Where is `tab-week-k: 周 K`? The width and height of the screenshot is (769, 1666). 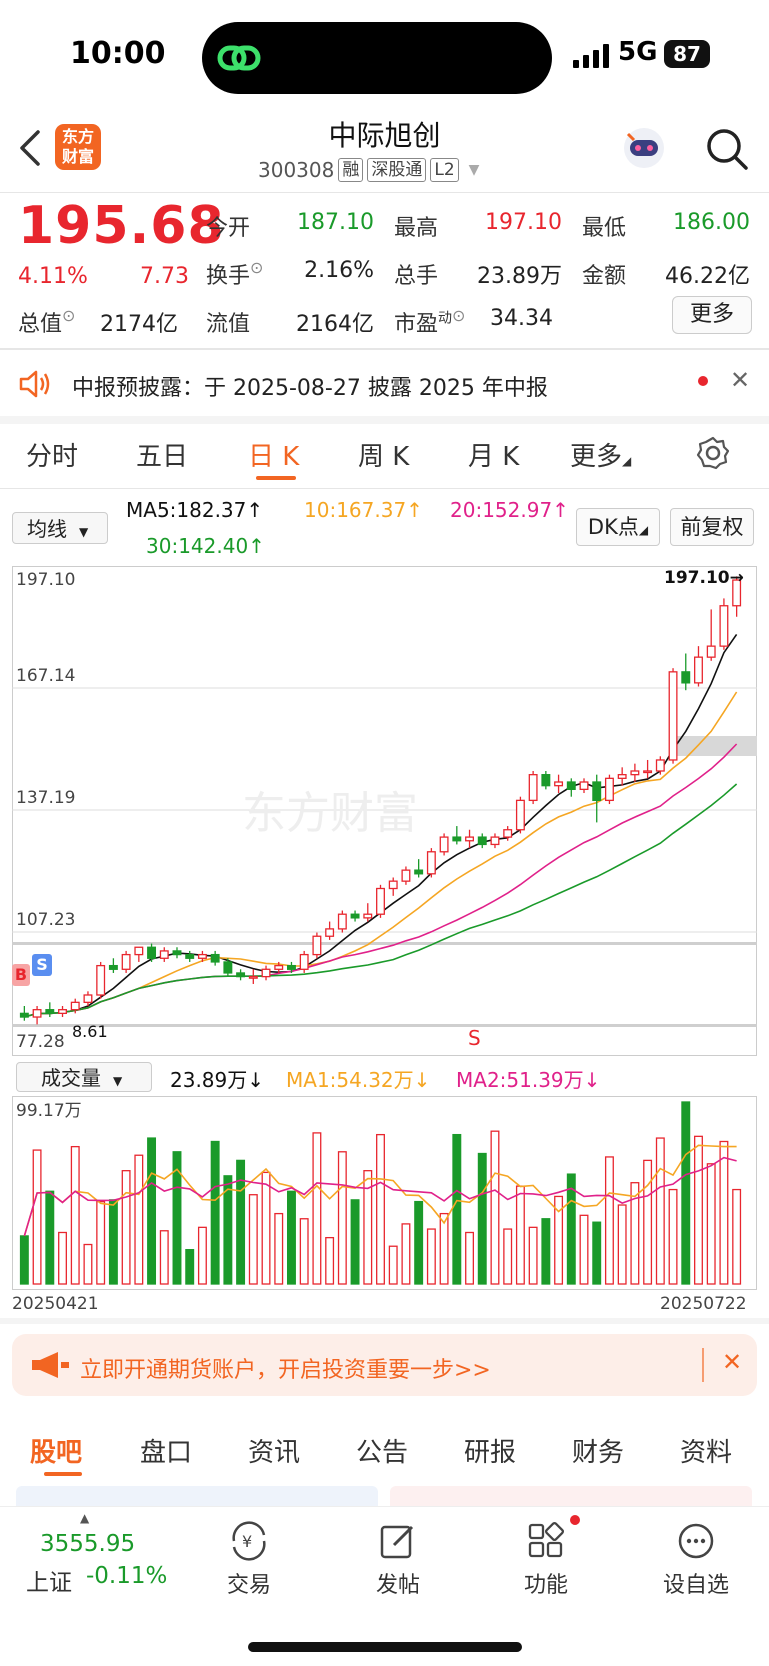 tab-week-k: 周 K is located at coordinates (383, 454).